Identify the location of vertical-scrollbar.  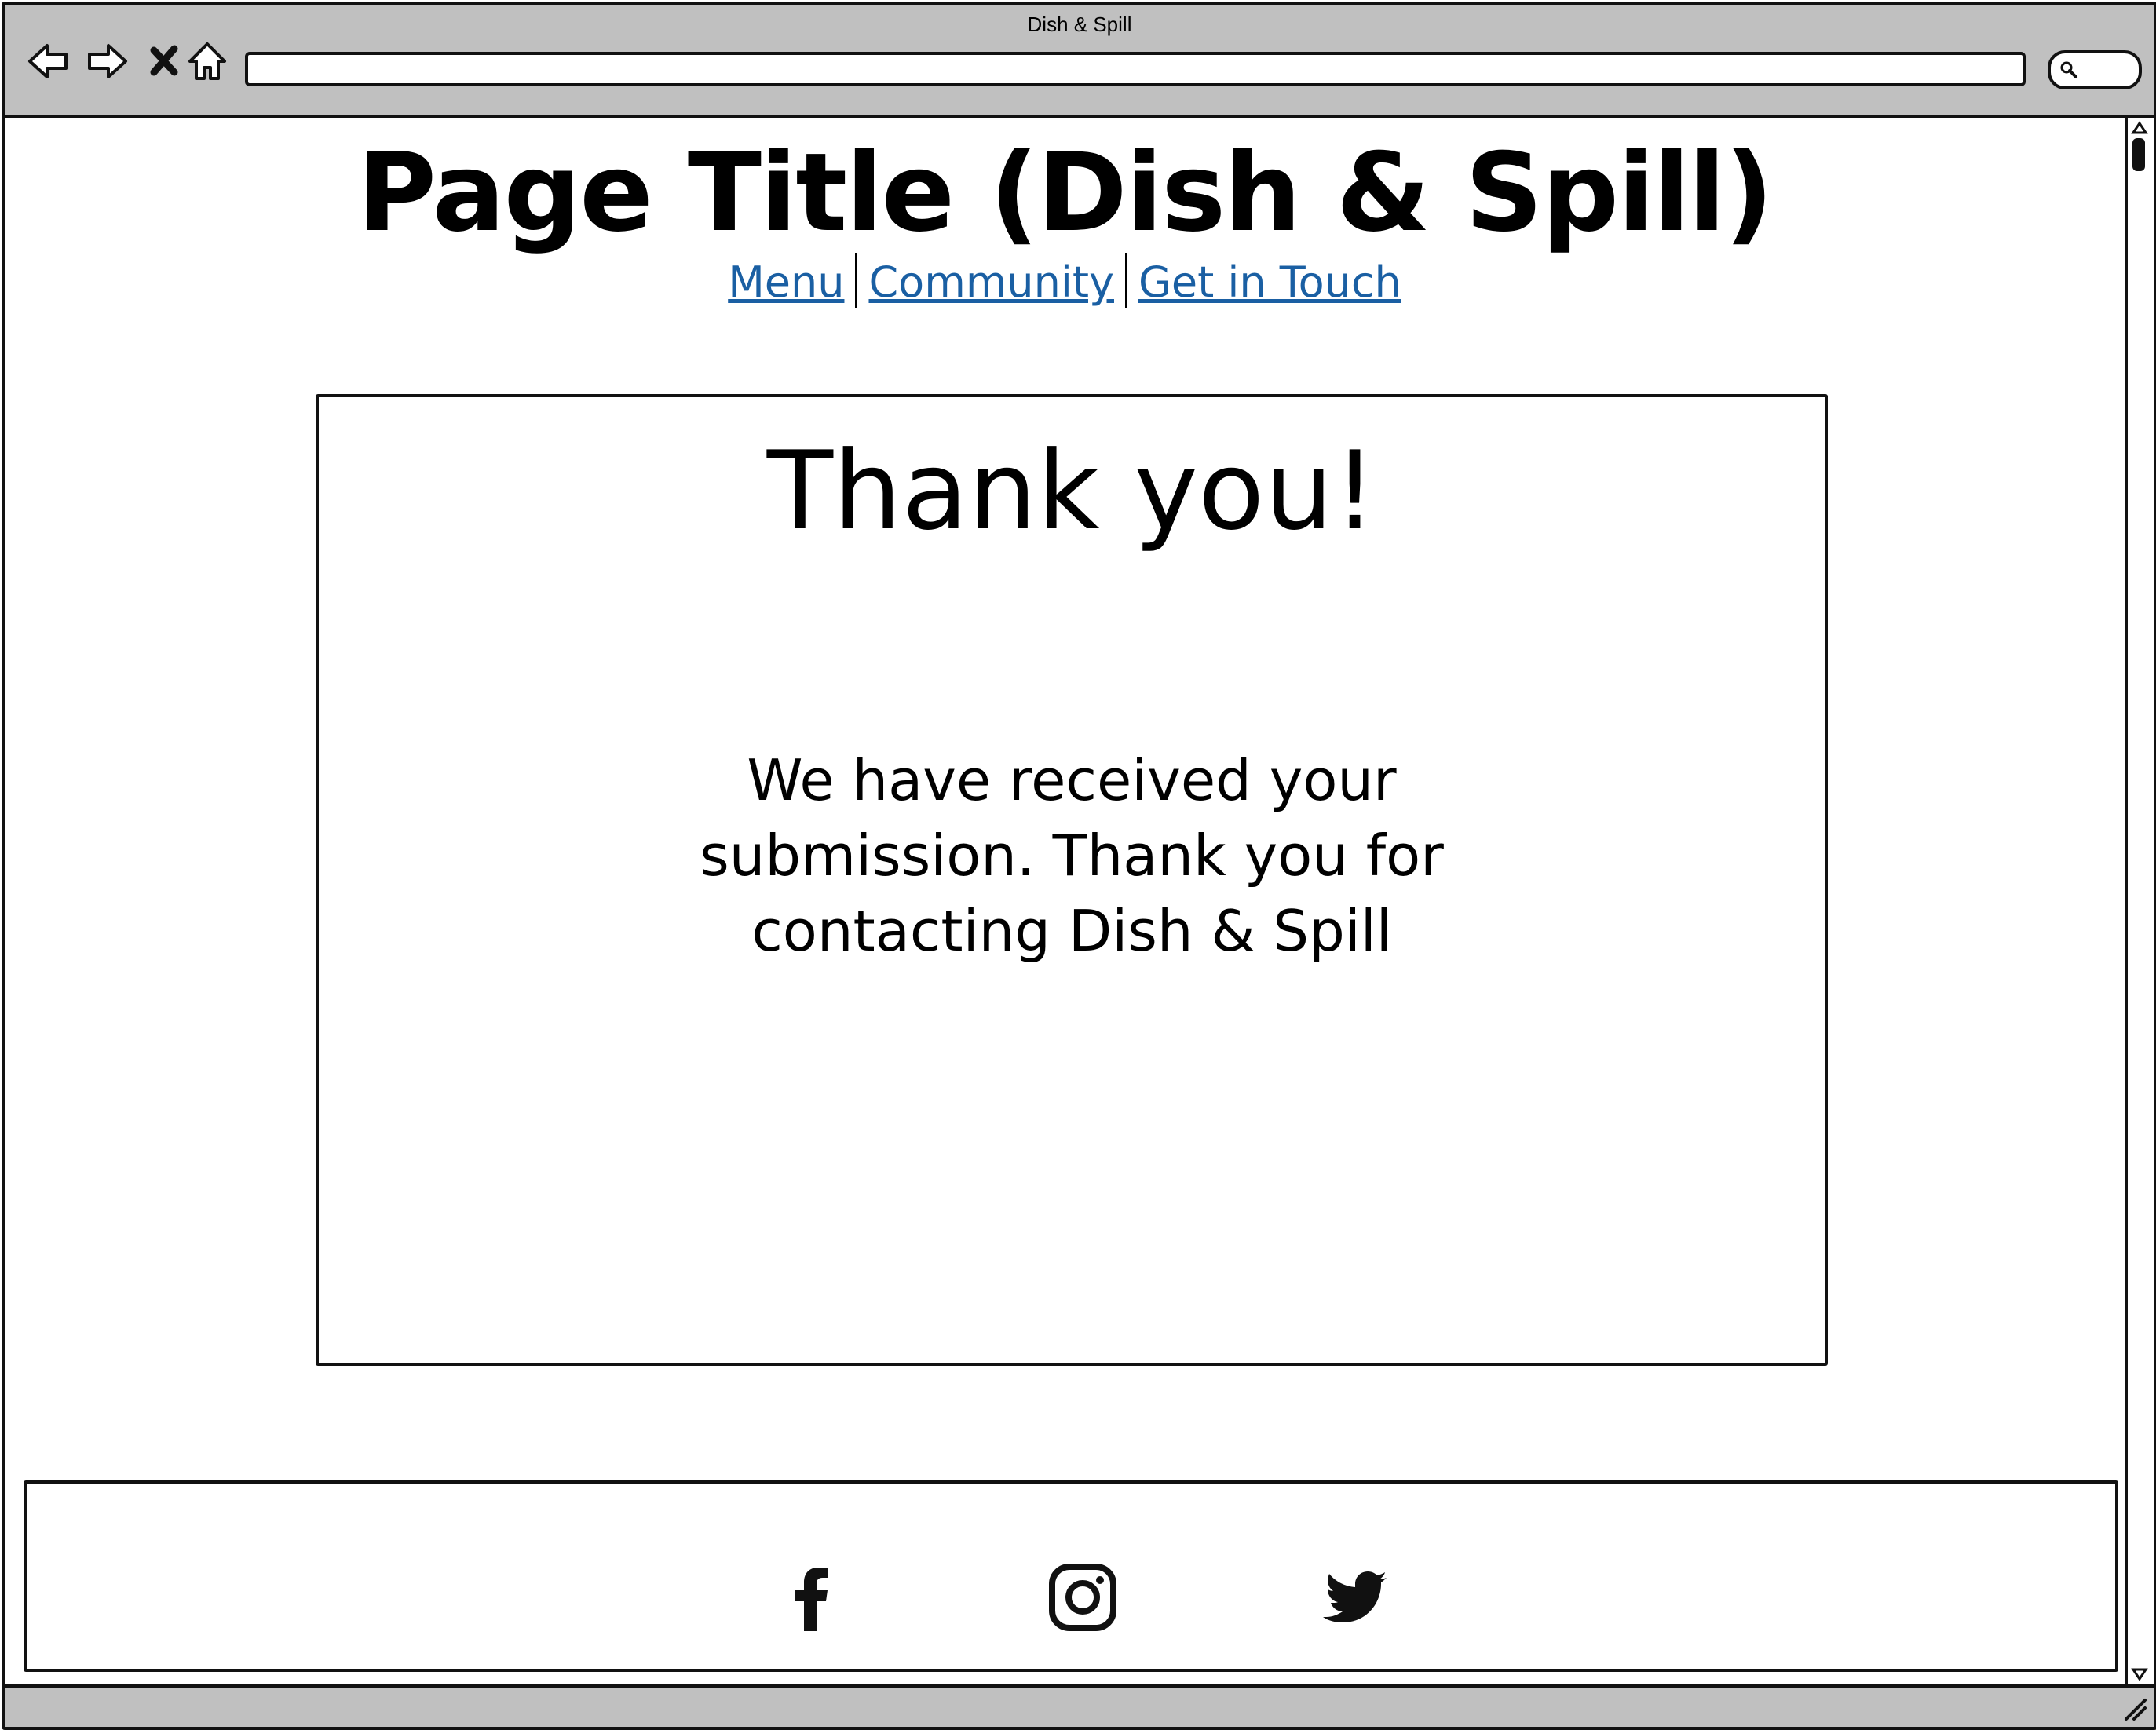
(2138, 901).